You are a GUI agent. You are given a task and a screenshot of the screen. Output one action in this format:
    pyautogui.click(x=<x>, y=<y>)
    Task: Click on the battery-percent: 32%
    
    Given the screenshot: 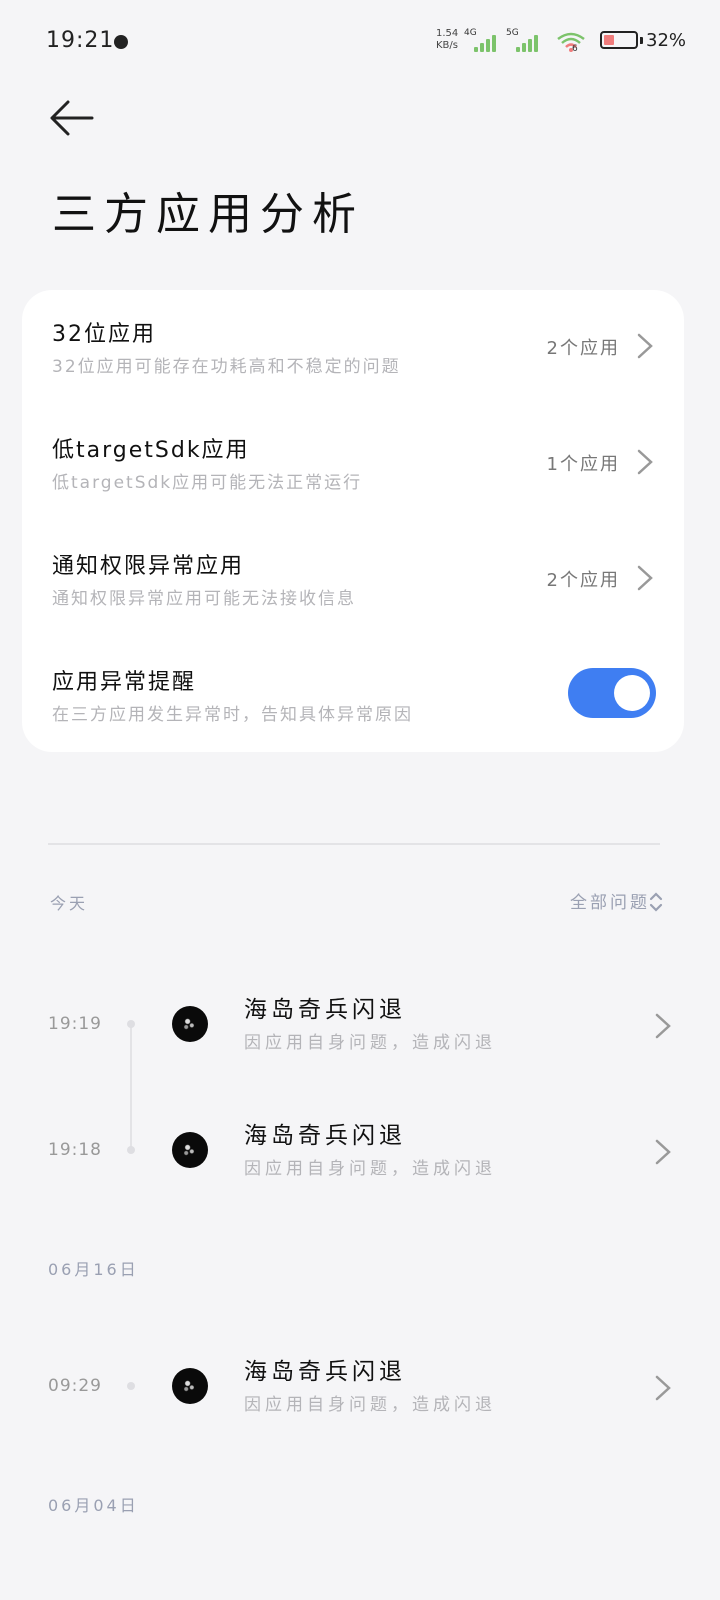 What is the action you would take?
    pyautogui.click(x=666, y=40)
    